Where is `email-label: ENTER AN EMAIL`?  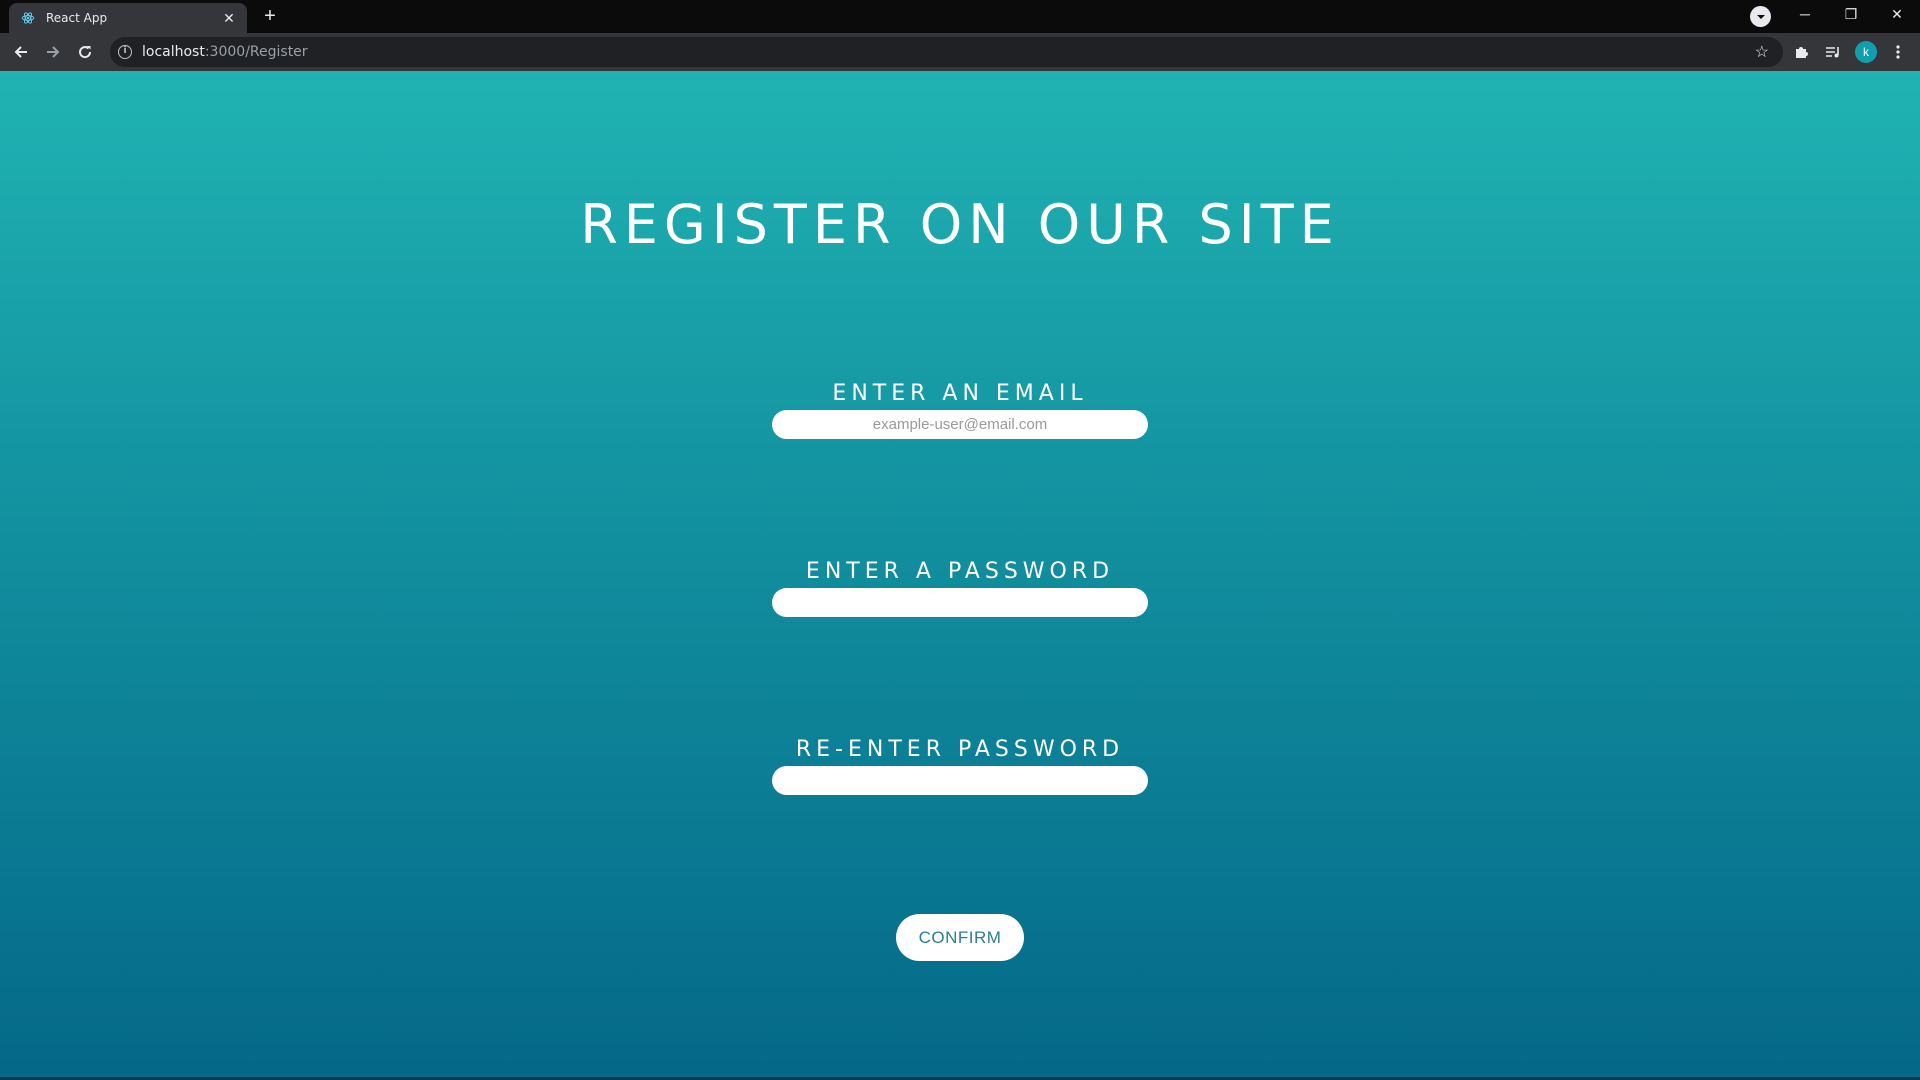
email-label: ENTER AN EMAIL is located at coordinates (960, 393).